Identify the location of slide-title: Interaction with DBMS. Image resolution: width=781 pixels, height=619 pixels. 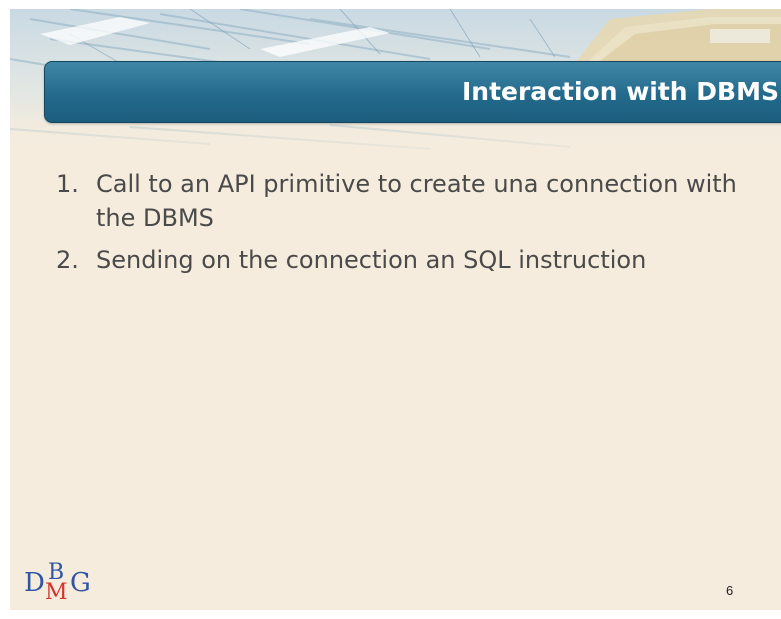
(620, 91).